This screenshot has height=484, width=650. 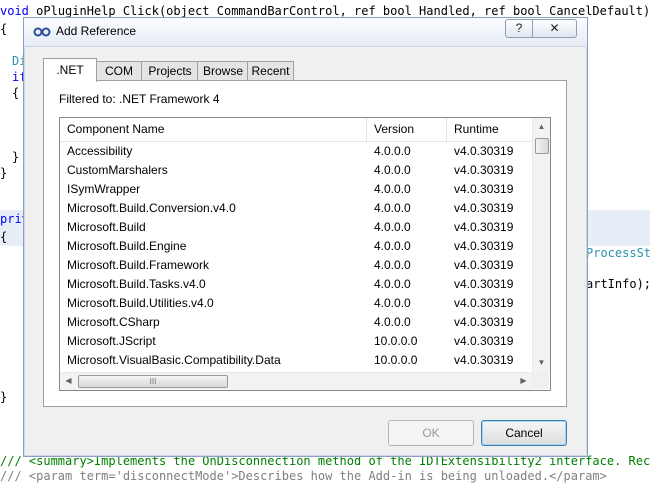 What do you see at coordinates (70, 70) in the screenshot?
I see `tab-dotnet: .NET` at bounding box center [70, 70].